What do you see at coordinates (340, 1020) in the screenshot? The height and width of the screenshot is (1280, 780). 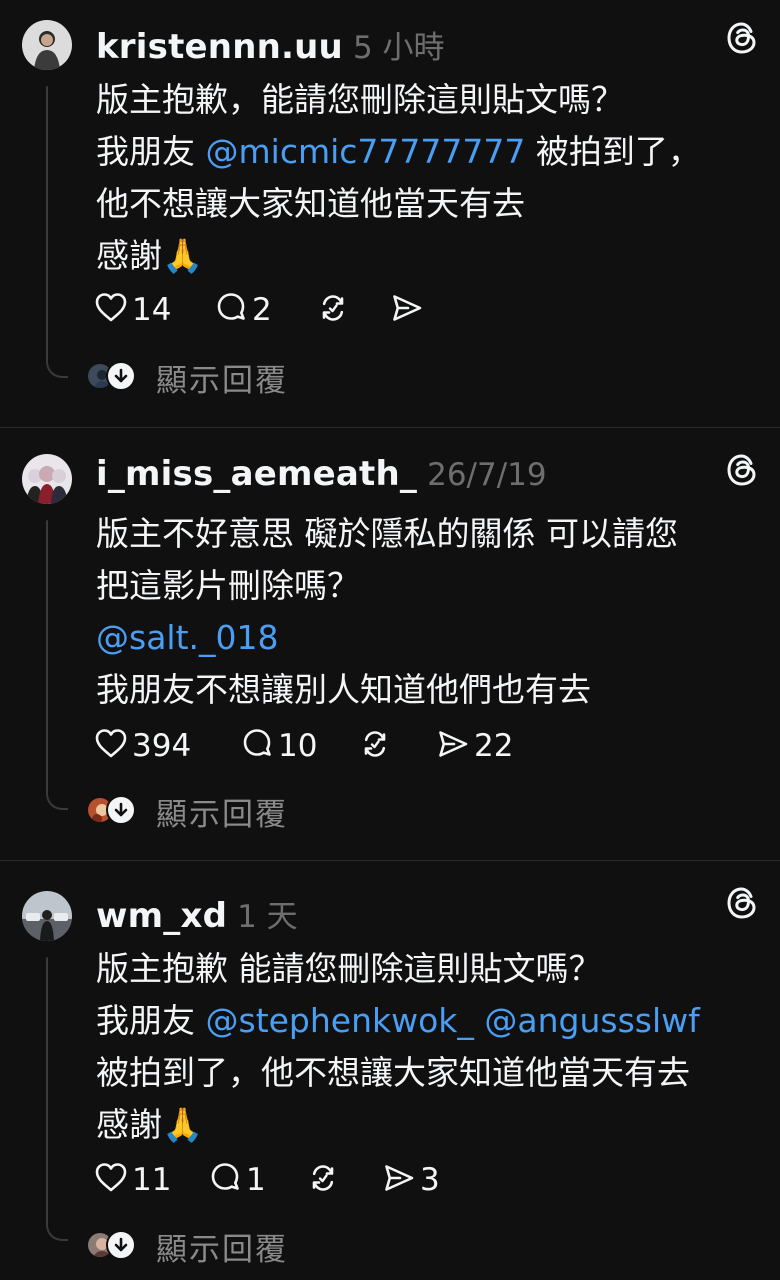 I see `mention-link: @stephenkwok_` at bounding box center [340, 1020].